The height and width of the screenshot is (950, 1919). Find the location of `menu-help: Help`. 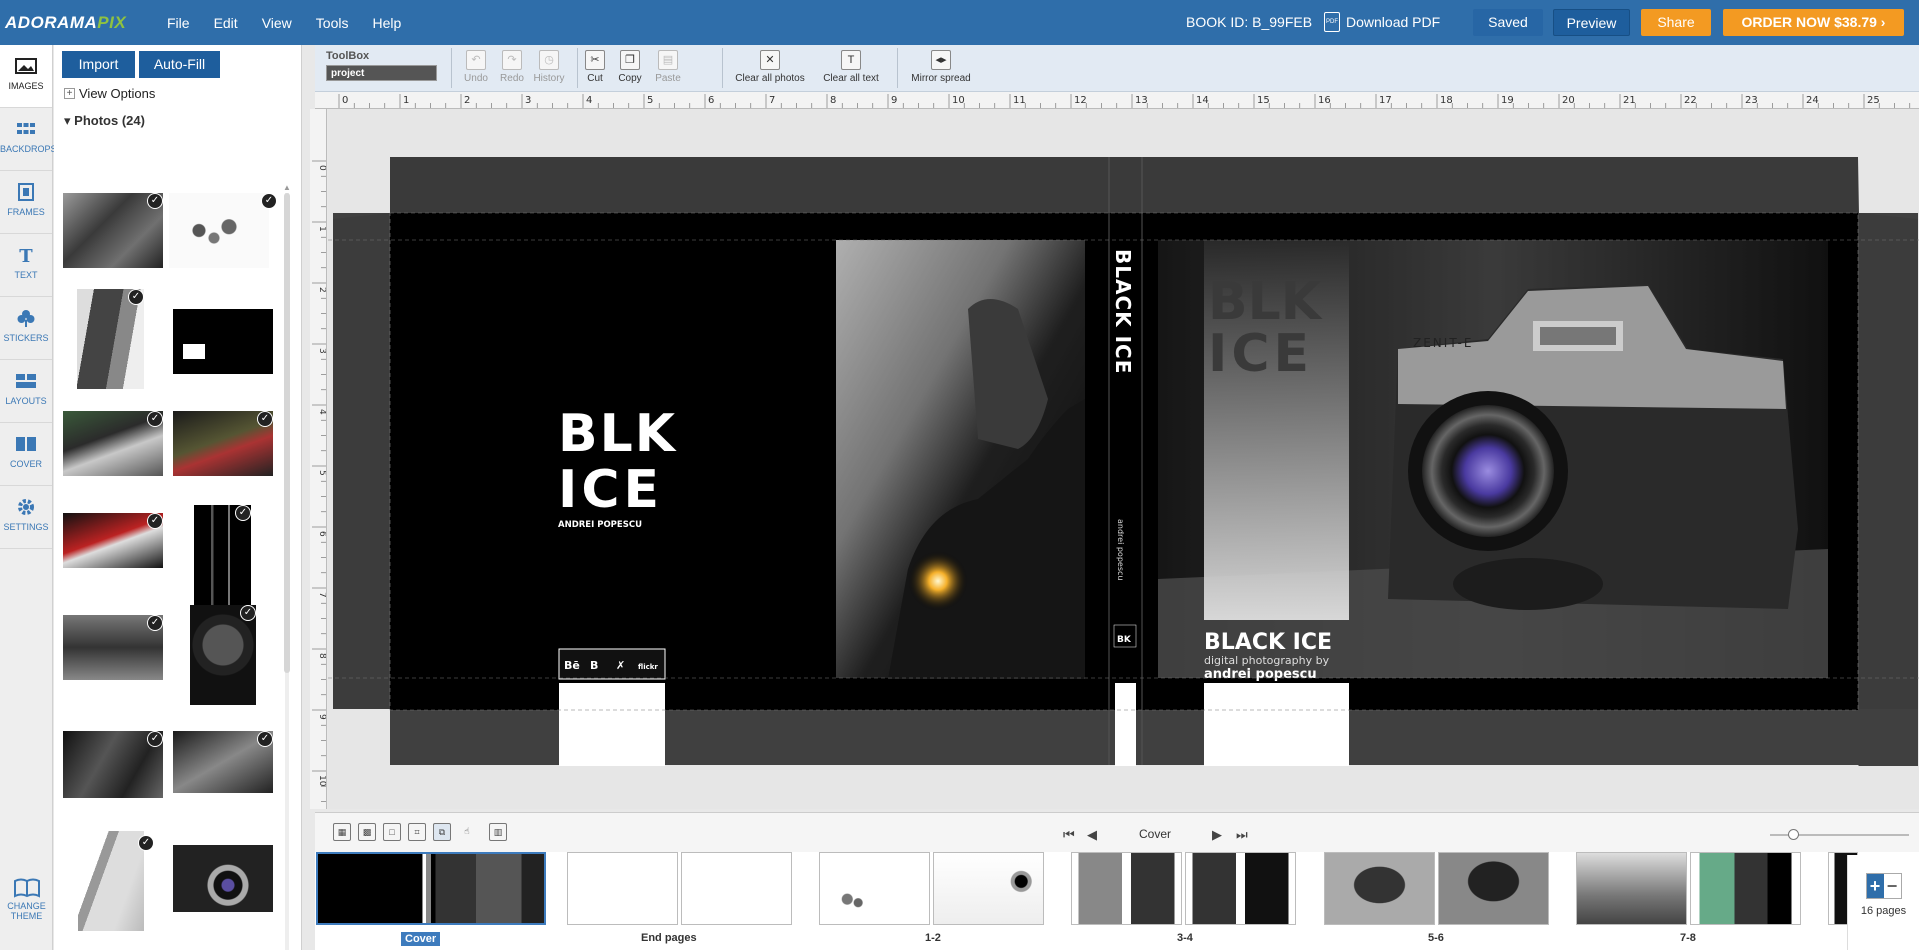

menu-help: Help is located at coordinates (386, 23).